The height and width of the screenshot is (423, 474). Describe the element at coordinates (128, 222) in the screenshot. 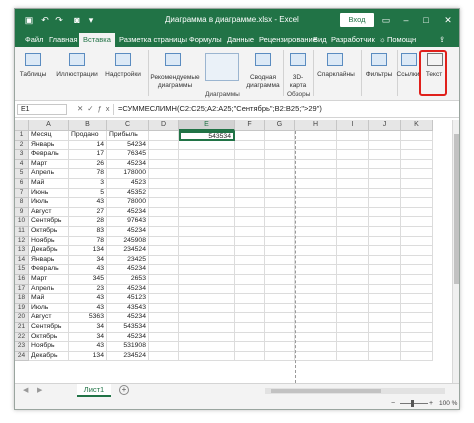

I see `table-cell: 97643` at that location.